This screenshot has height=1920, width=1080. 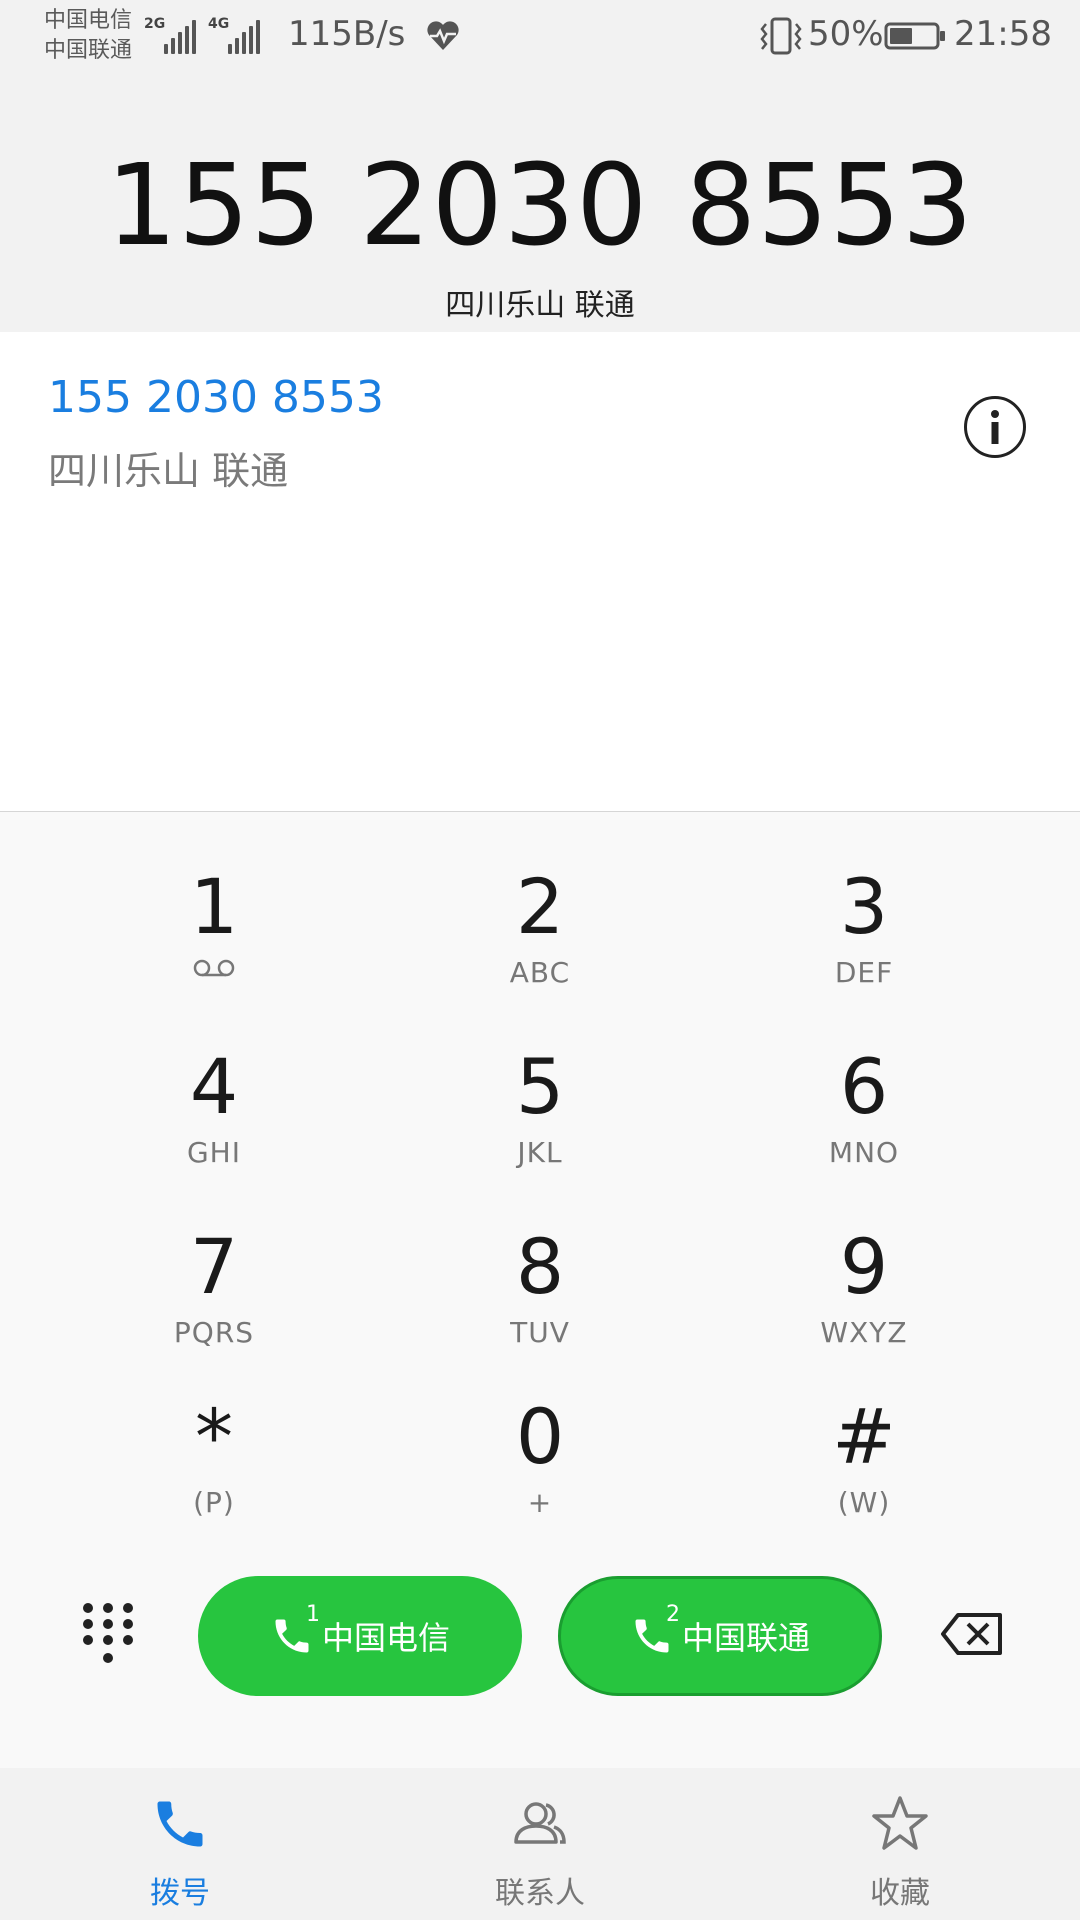 I want to click on carrier-labels: 中国电信 中国联通, so click(x=88, y=36).